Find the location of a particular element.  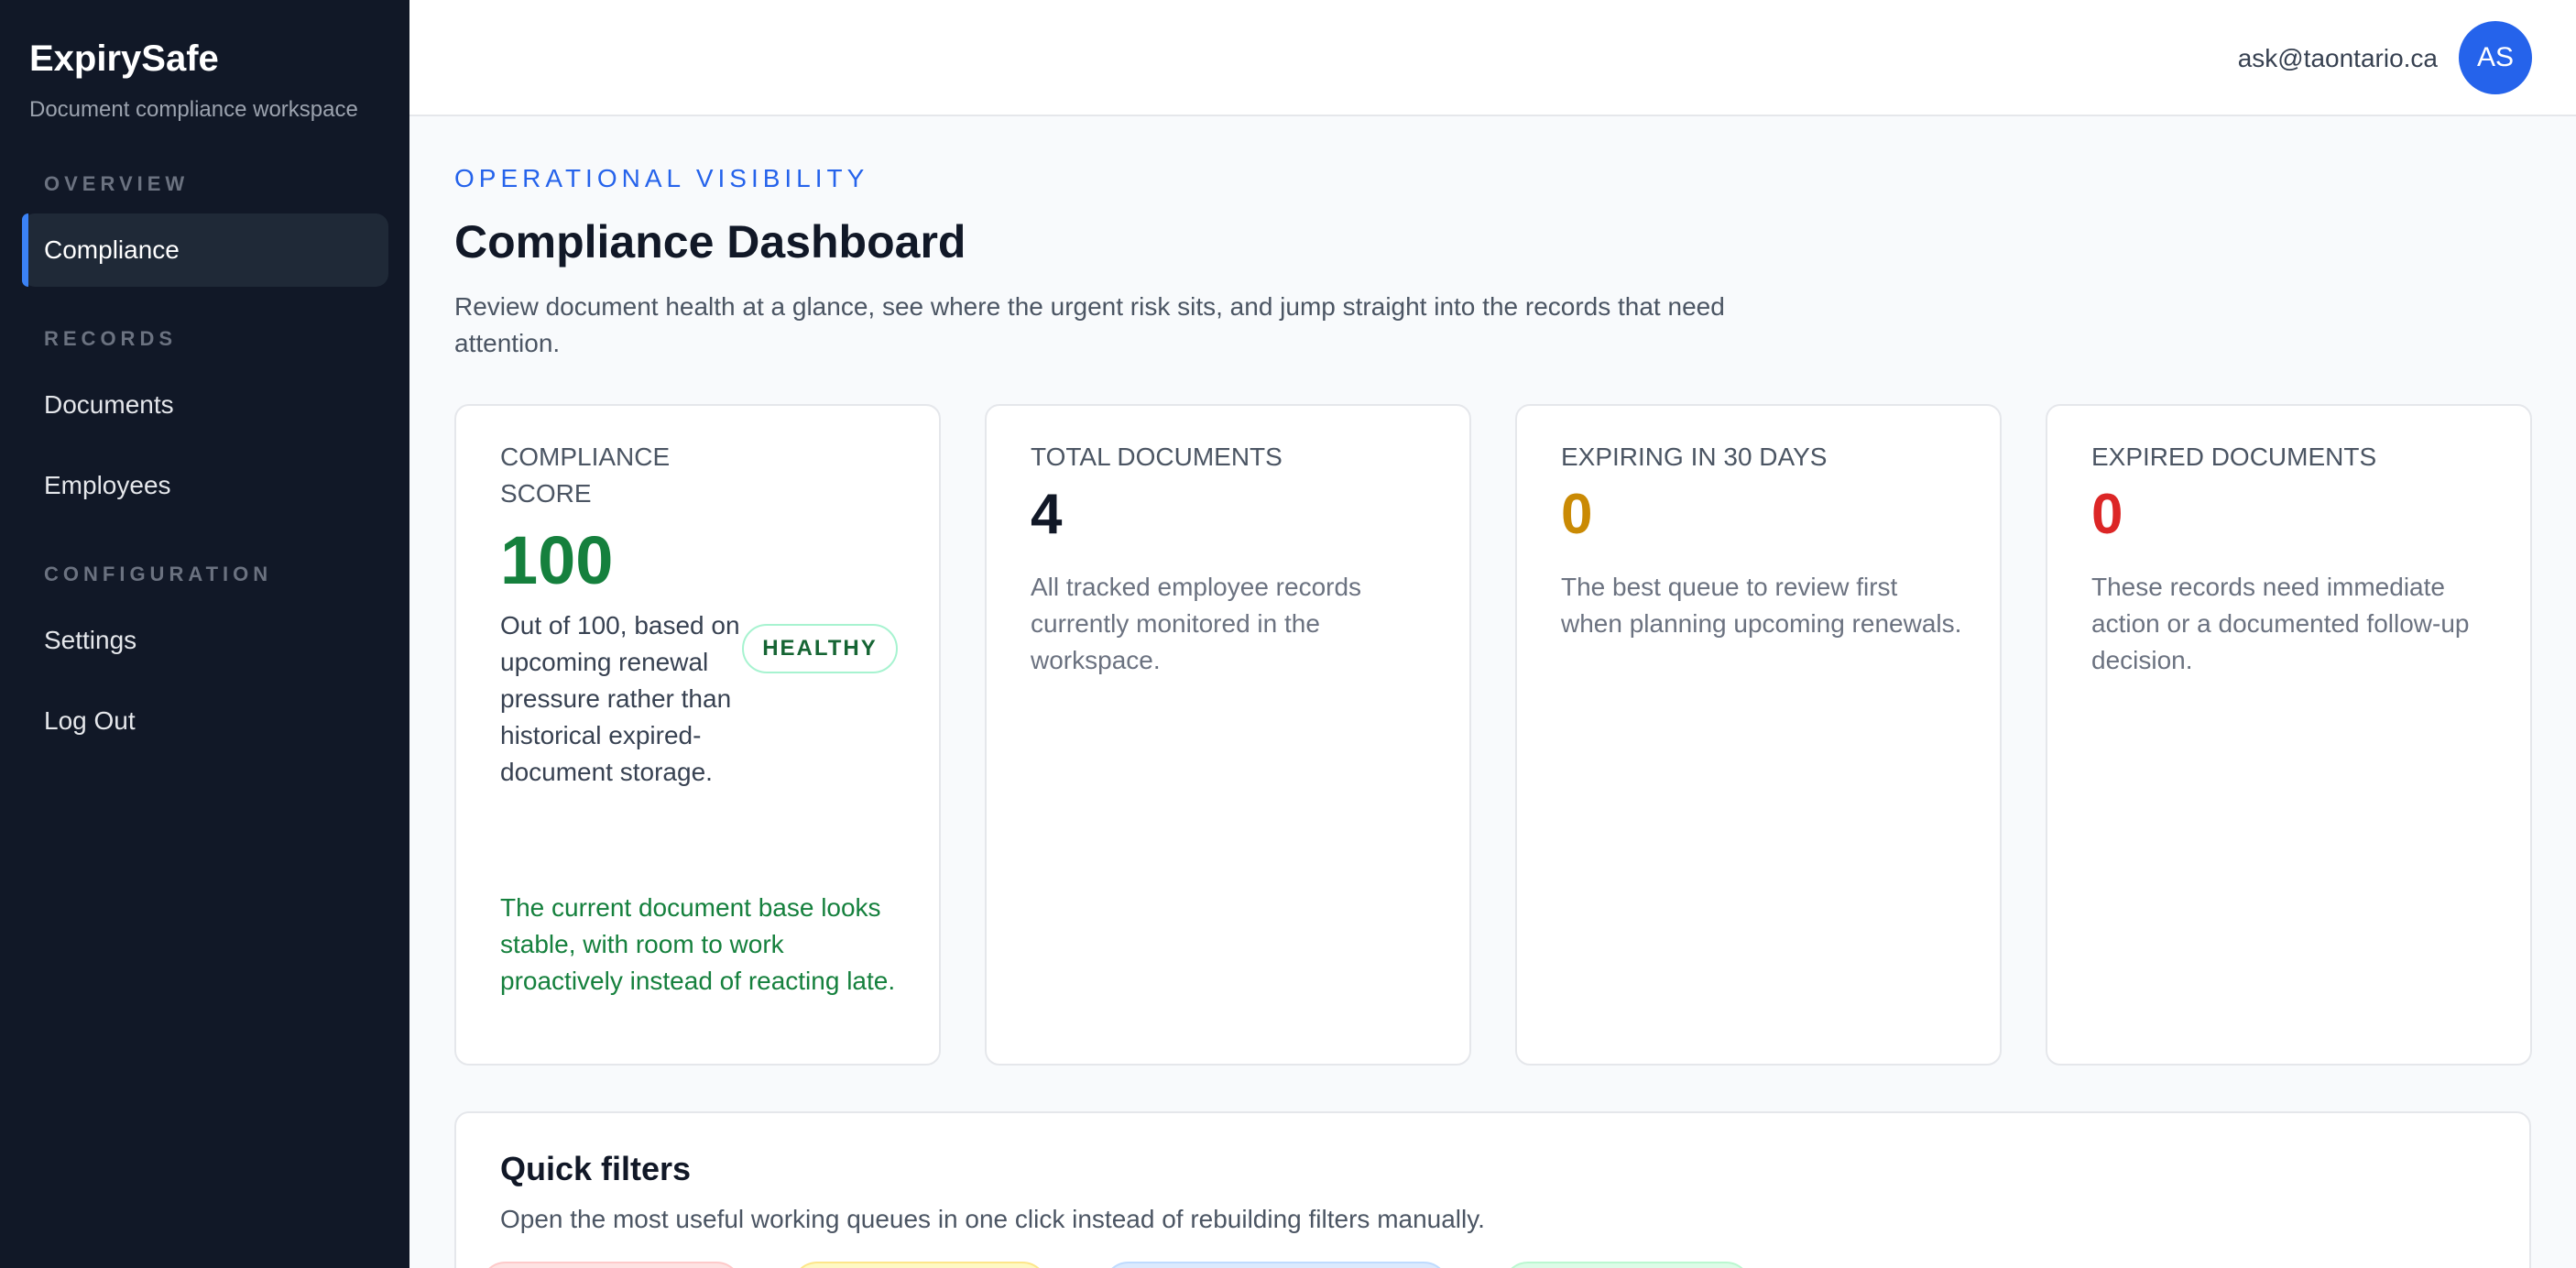

card-label: COMPLIANCE SCORE is located at coordinates (585, 475).